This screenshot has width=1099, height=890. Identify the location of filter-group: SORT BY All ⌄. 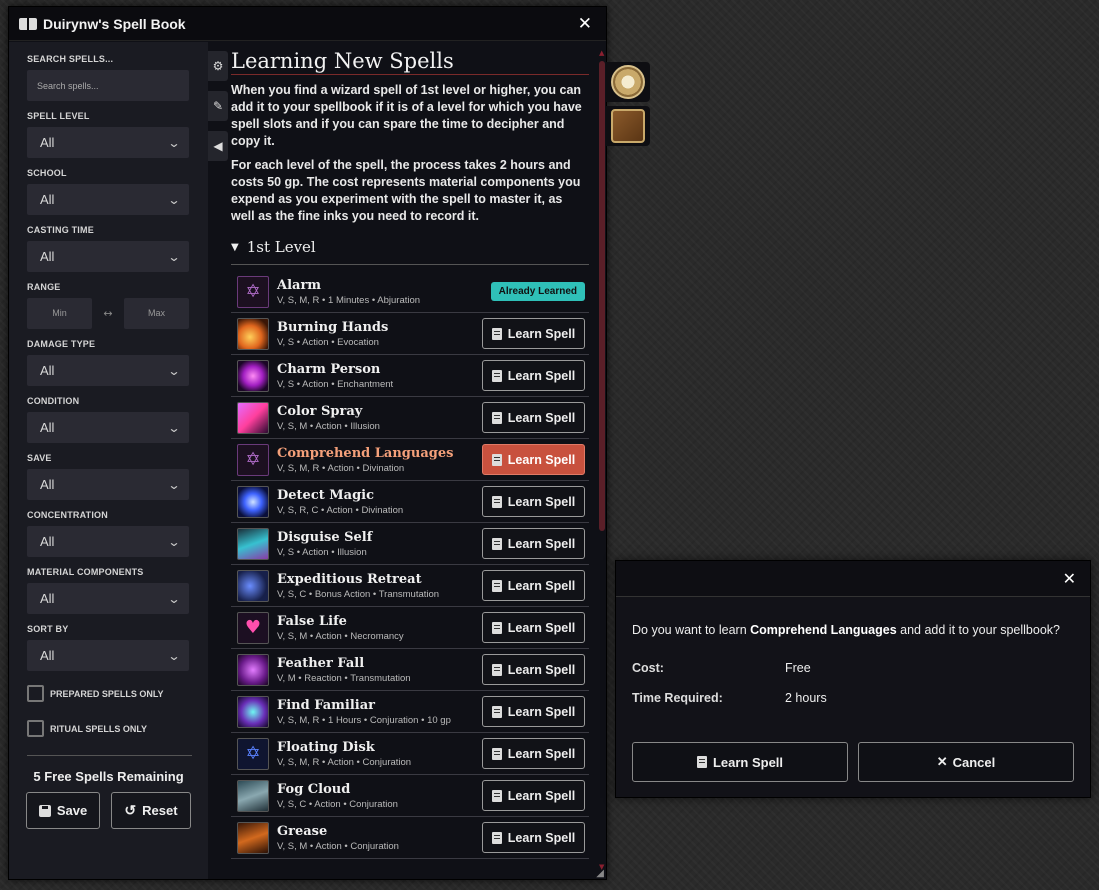
(109, 647).